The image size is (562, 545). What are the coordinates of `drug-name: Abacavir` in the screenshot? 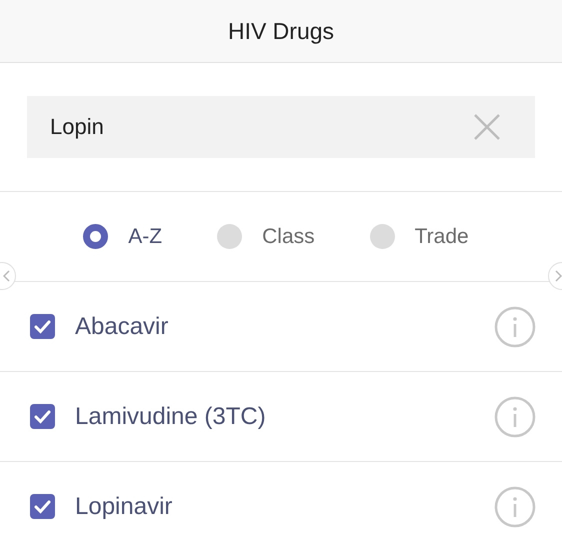 It's located at (122, 327).